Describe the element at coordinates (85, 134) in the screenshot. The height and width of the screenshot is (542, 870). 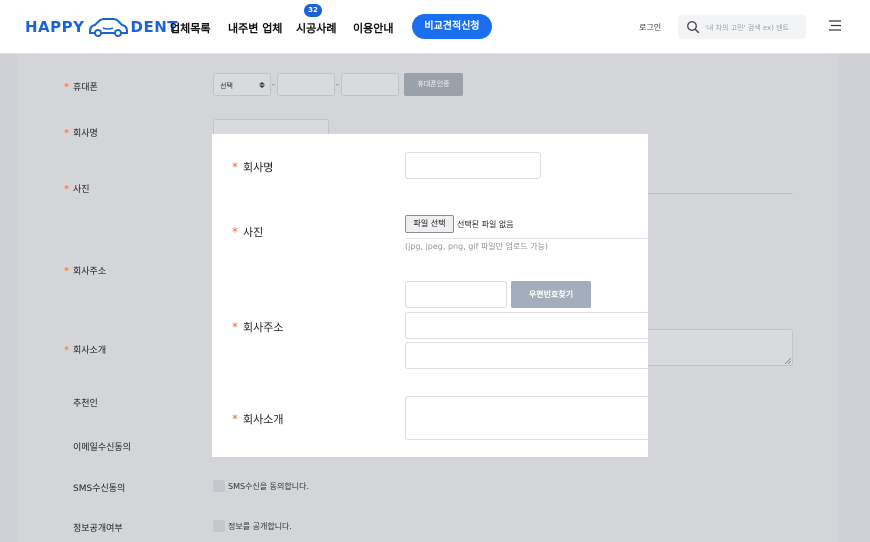
I see `company-name-label-text: 회사명` at that location.